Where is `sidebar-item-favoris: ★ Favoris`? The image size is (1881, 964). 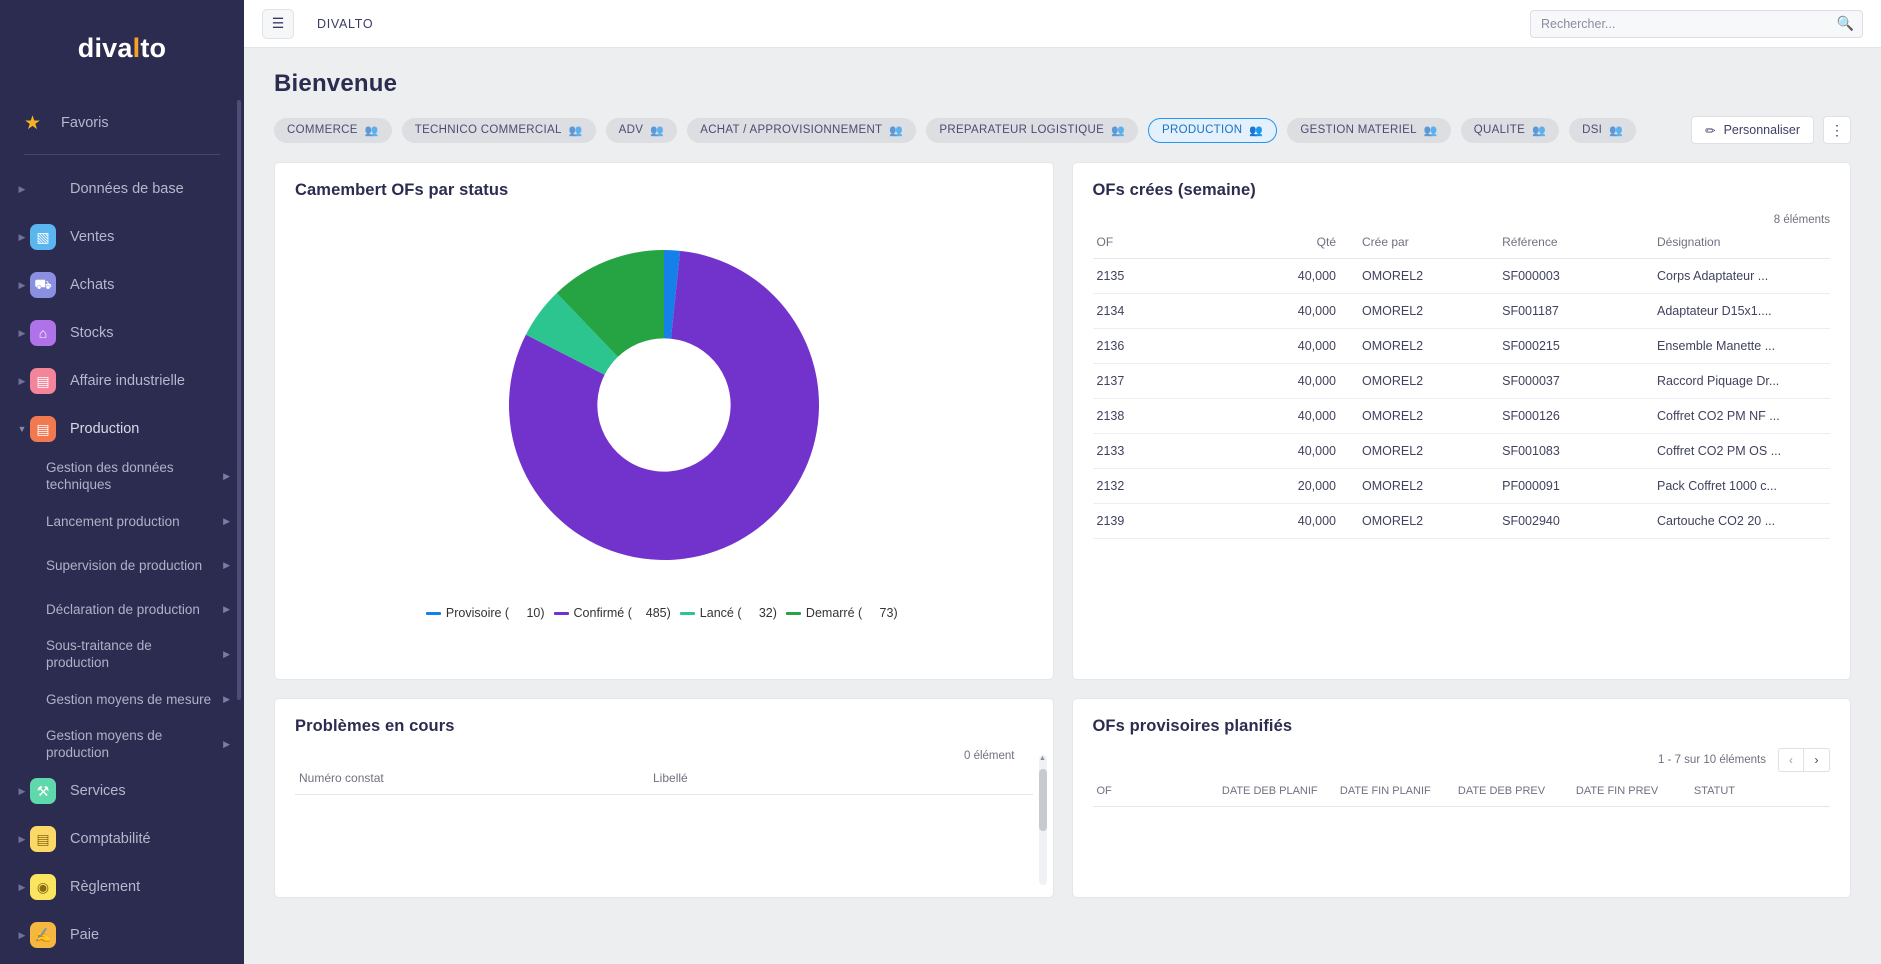
sidebar-item-favoris: ★ Favoris is located at coordinates (122, 123).